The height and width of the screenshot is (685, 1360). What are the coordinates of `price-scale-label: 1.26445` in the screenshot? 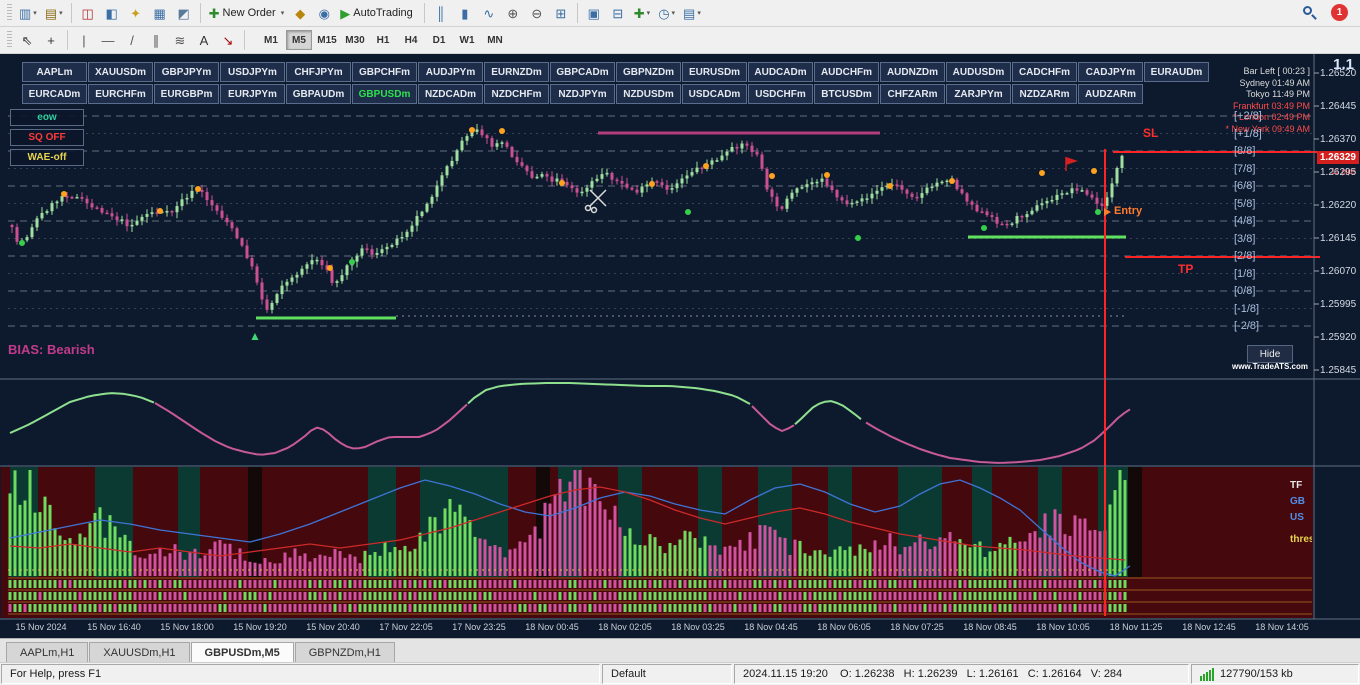 It's located at (1338, 106).